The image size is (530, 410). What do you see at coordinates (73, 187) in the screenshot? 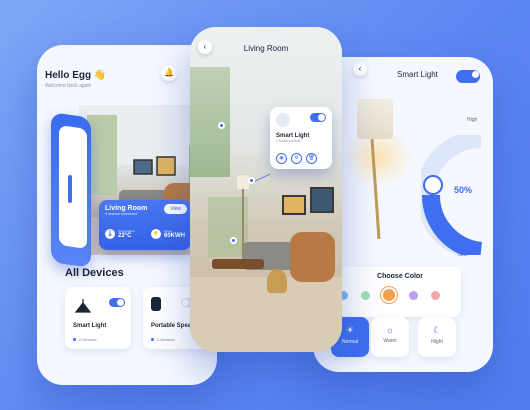
I see `room-carousel-panel` at bounding box center [73, 187].